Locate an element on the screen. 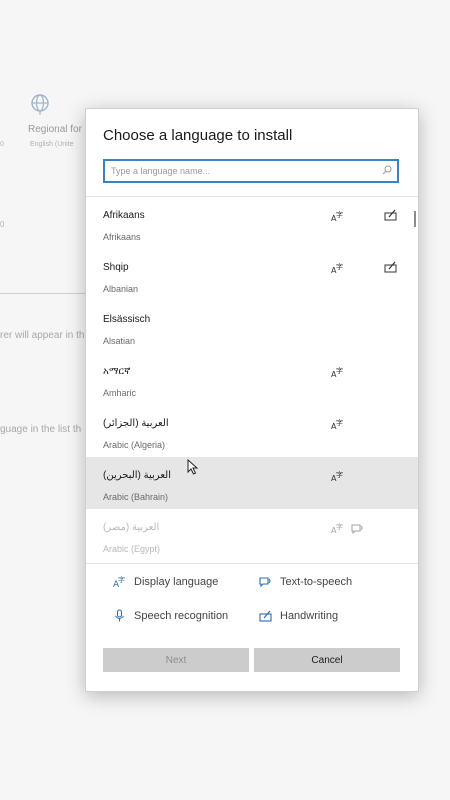 The width and height of the screenshot is (450, 800). bg-text-a: 0 is located at coordinates (2, 144).